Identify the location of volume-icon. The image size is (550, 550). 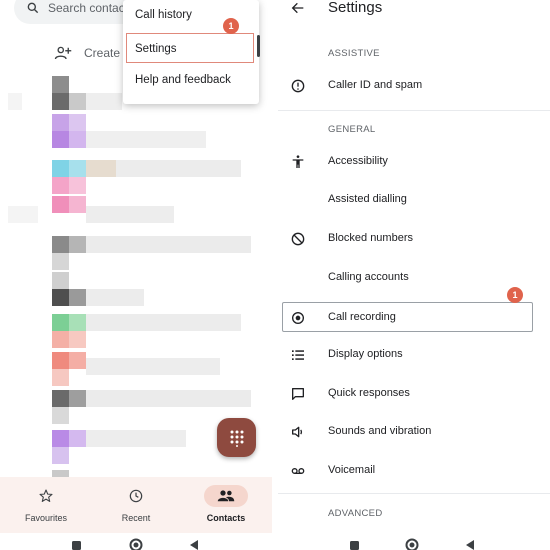
(297, 432).